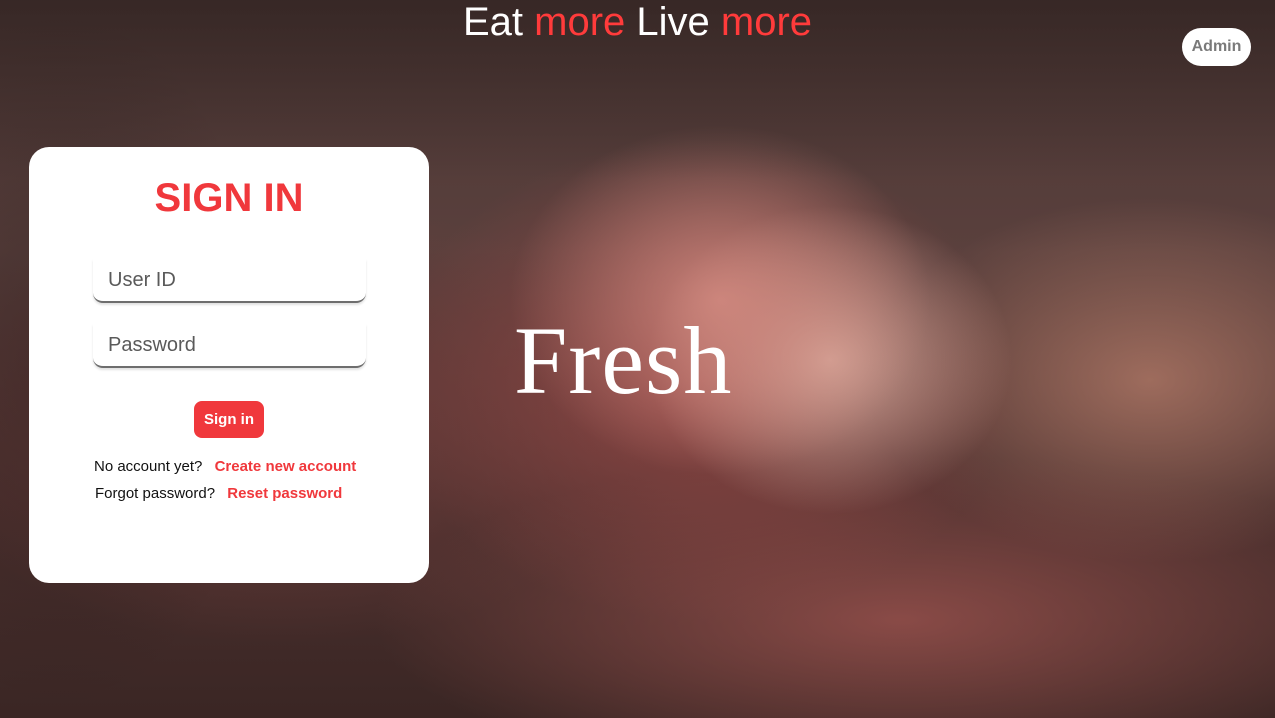 The width and height of the screenshot is (1275, 718). I want to click on forgot-password-text: Forgot password?, so click(155, 493).